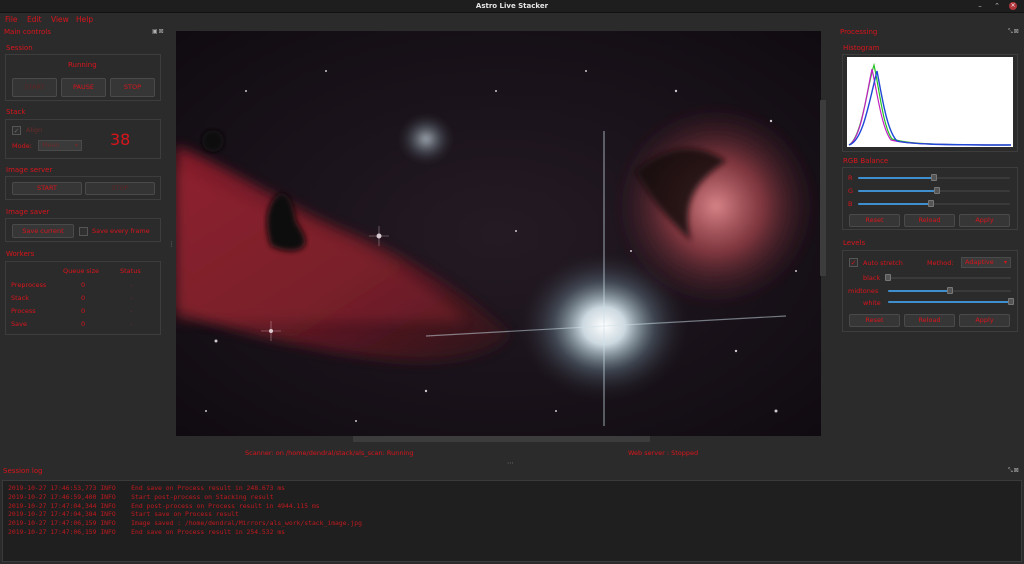 The height and width of the screenshot is (564, 1024). What do you see at coordinates (16, 112) in the screenshot?
I see `stack-title: Stack` at bounding box center [16, 112].